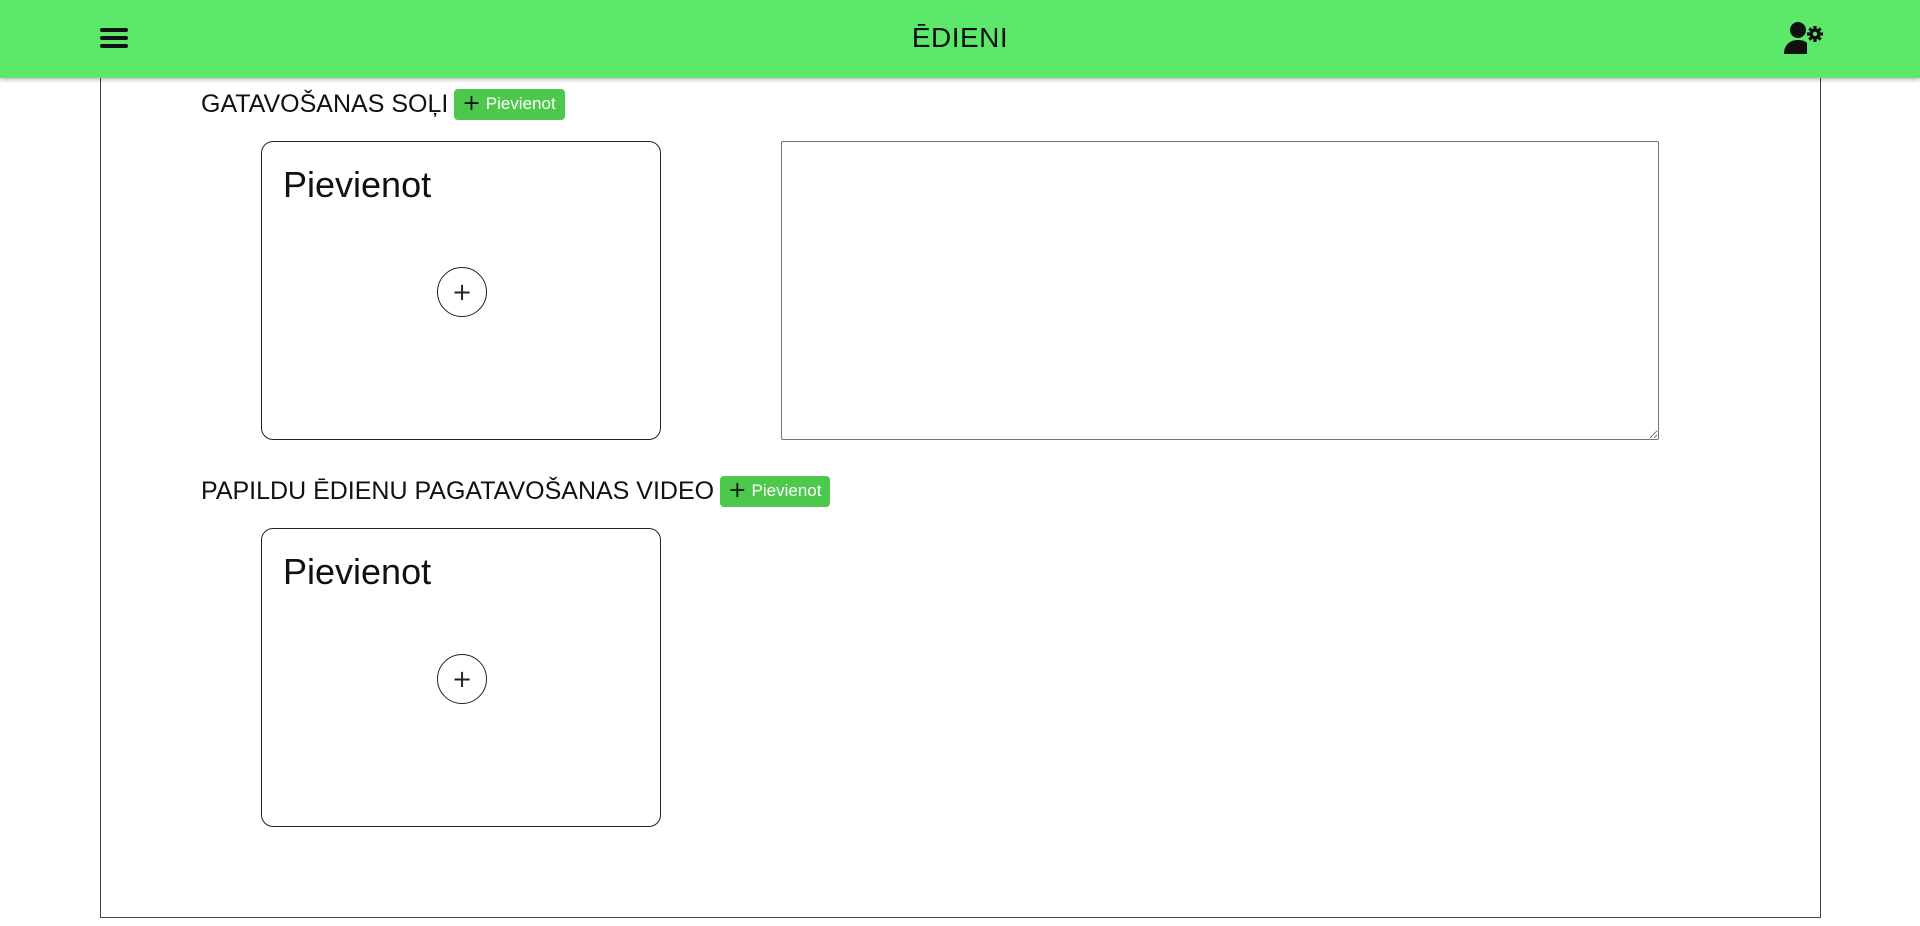 This screenshot has height=926, width=1920. I want to click on add-video-card-label: Pievienot, so click(357, 571).